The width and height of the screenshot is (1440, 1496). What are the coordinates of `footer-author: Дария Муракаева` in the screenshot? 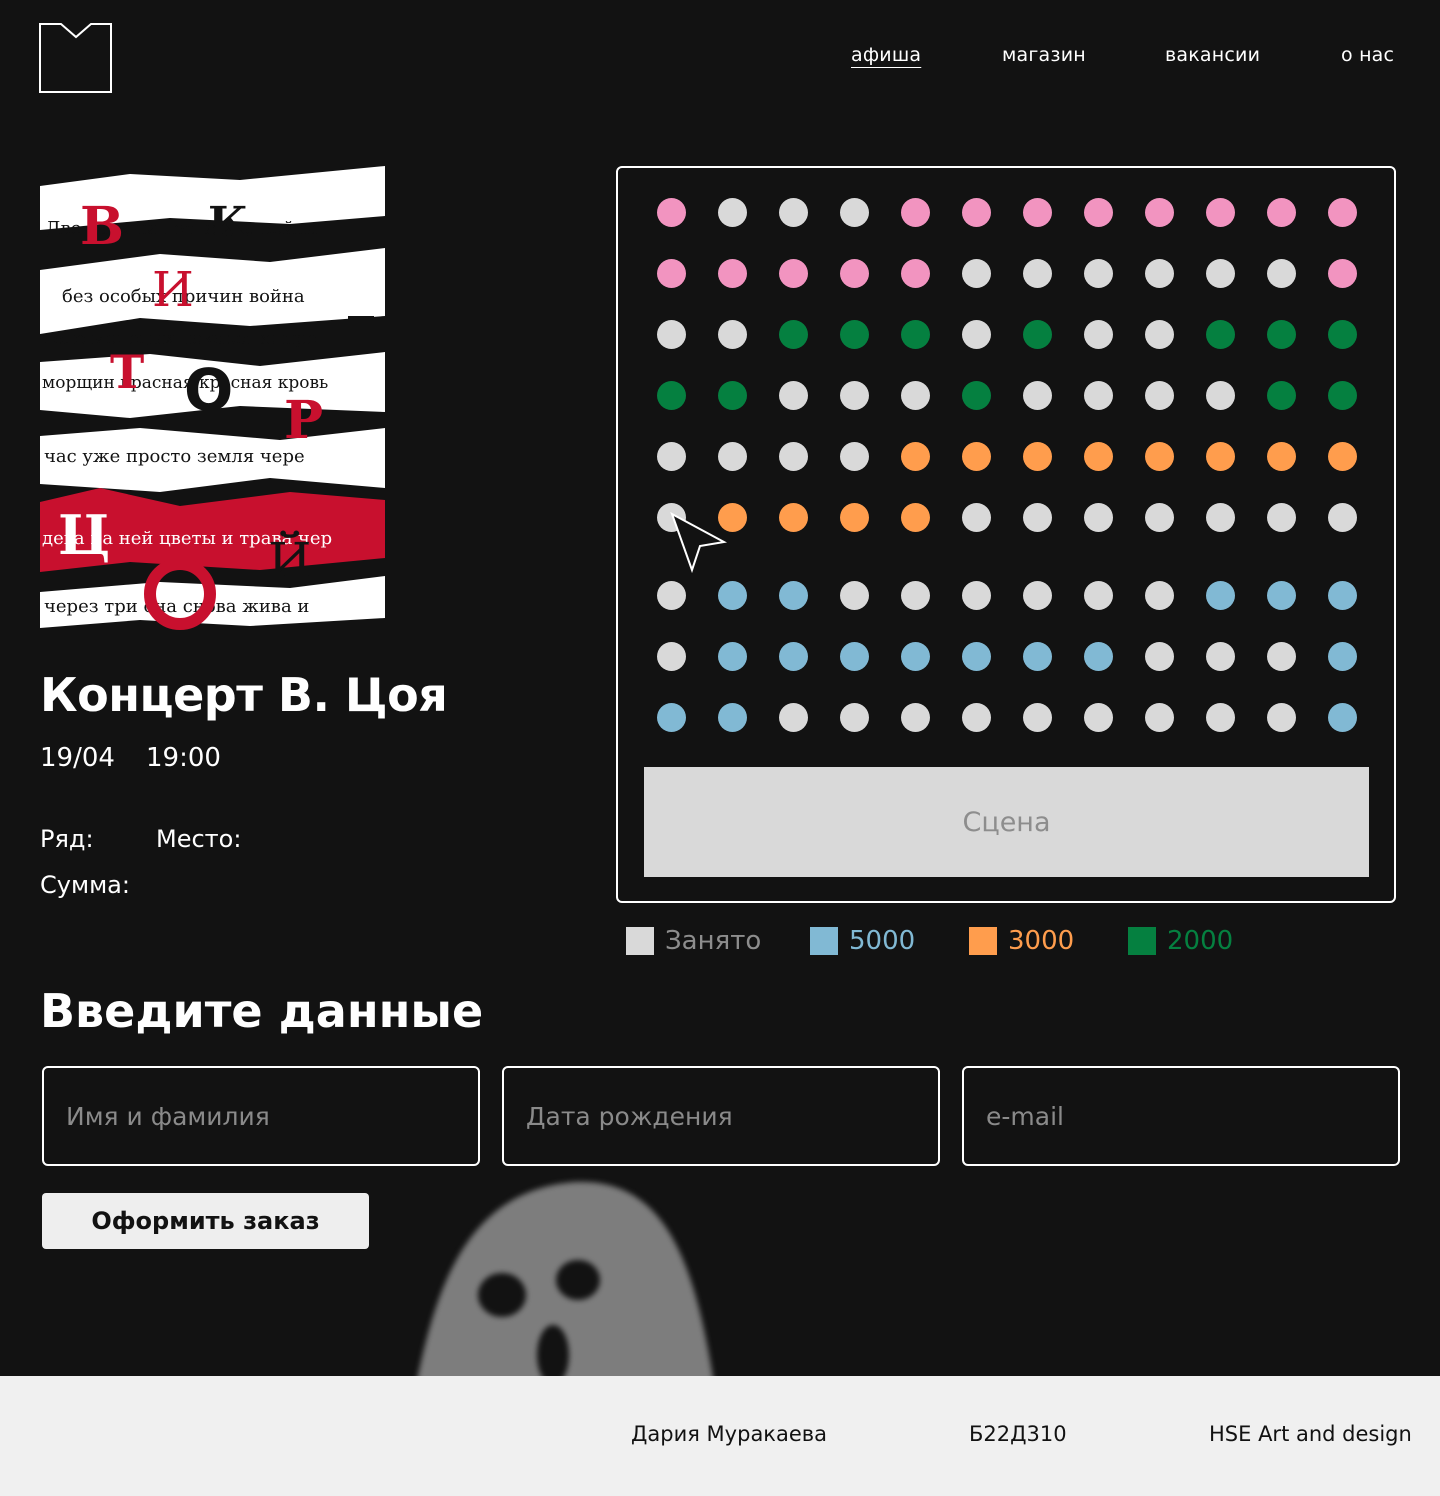 It's located at (729, 1434).